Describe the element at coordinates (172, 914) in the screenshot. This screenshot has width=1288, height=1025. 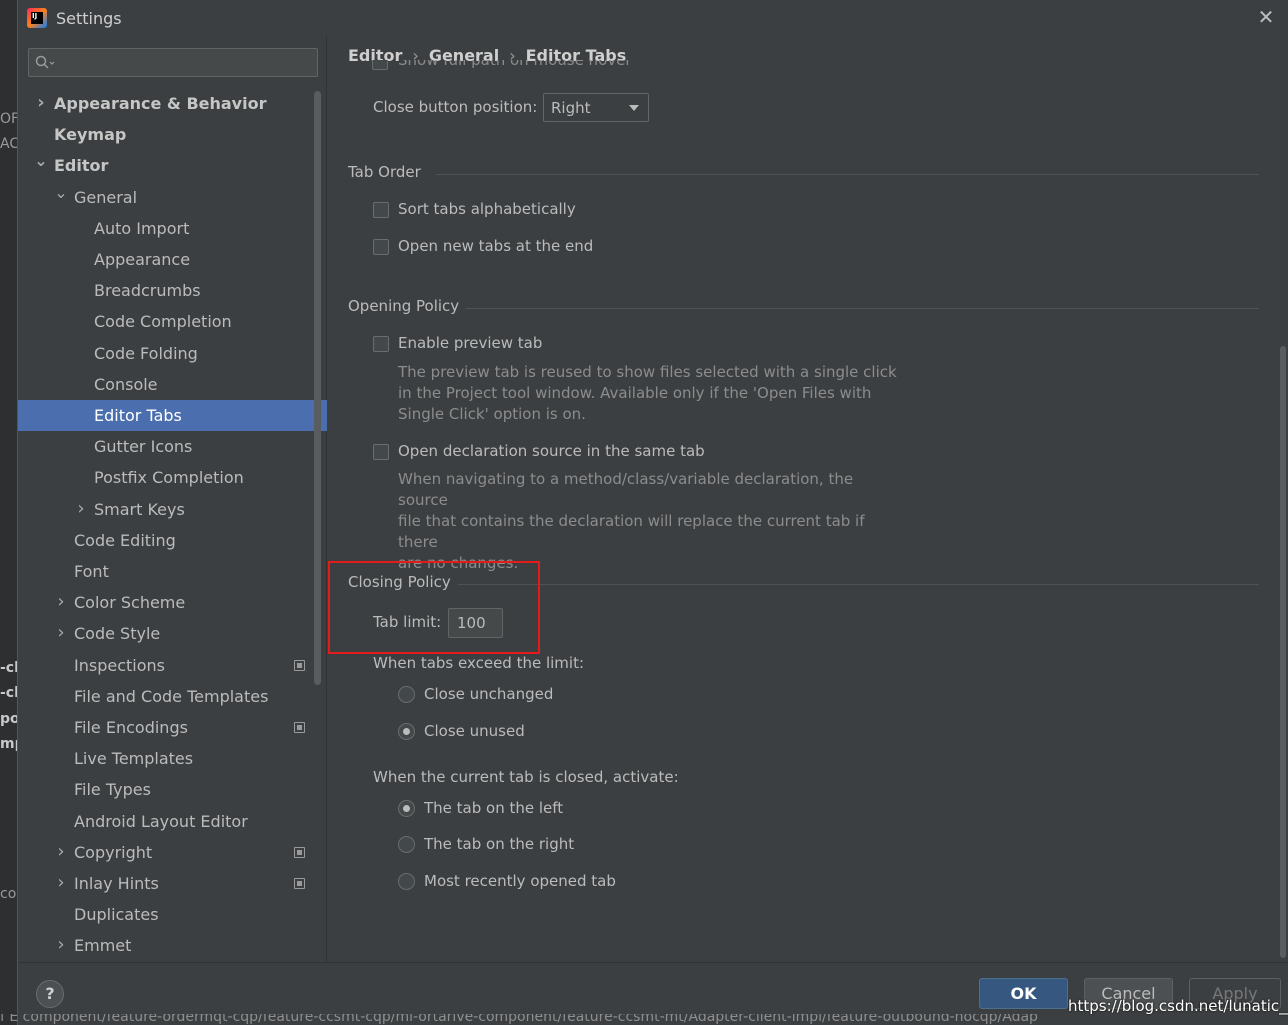
I see `sidebar-item-duplicates: Duplicates` at that location.